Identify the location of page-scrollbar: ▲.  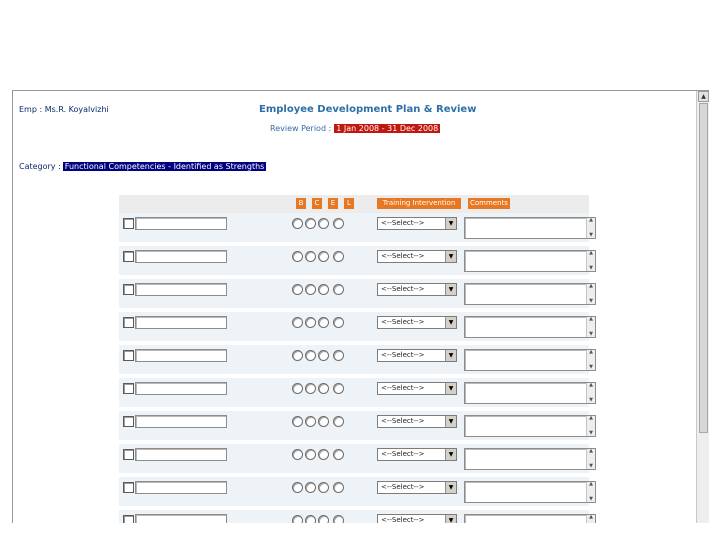
(702, 307).